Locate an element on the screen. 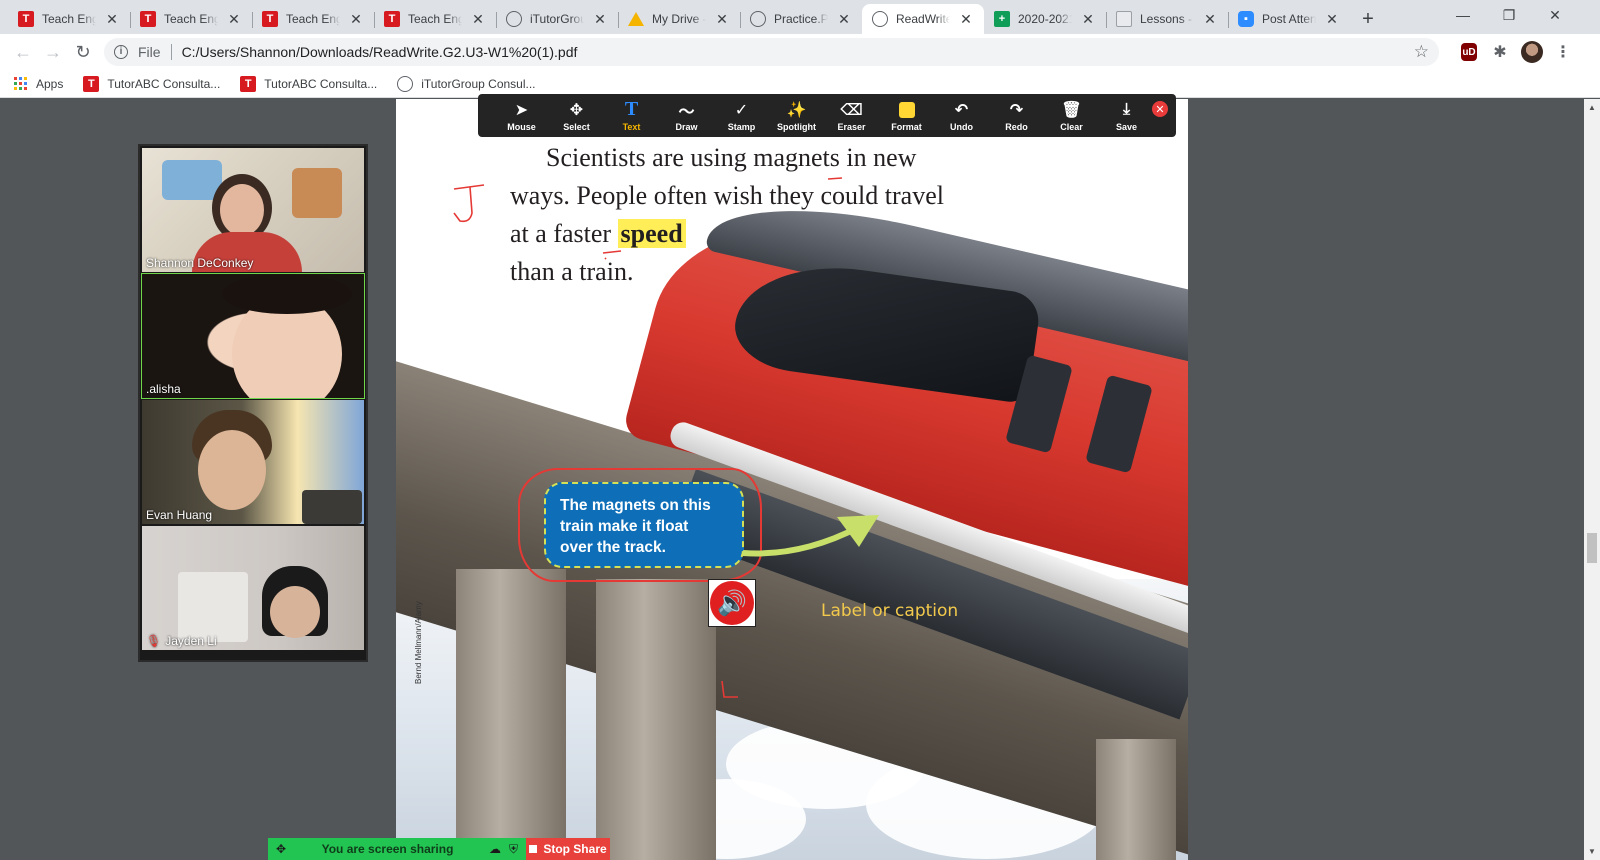 The height and width of the screenshot is (860, 1600). toolbar-close-icon: ✕ is located at coordinates (1160, 109).